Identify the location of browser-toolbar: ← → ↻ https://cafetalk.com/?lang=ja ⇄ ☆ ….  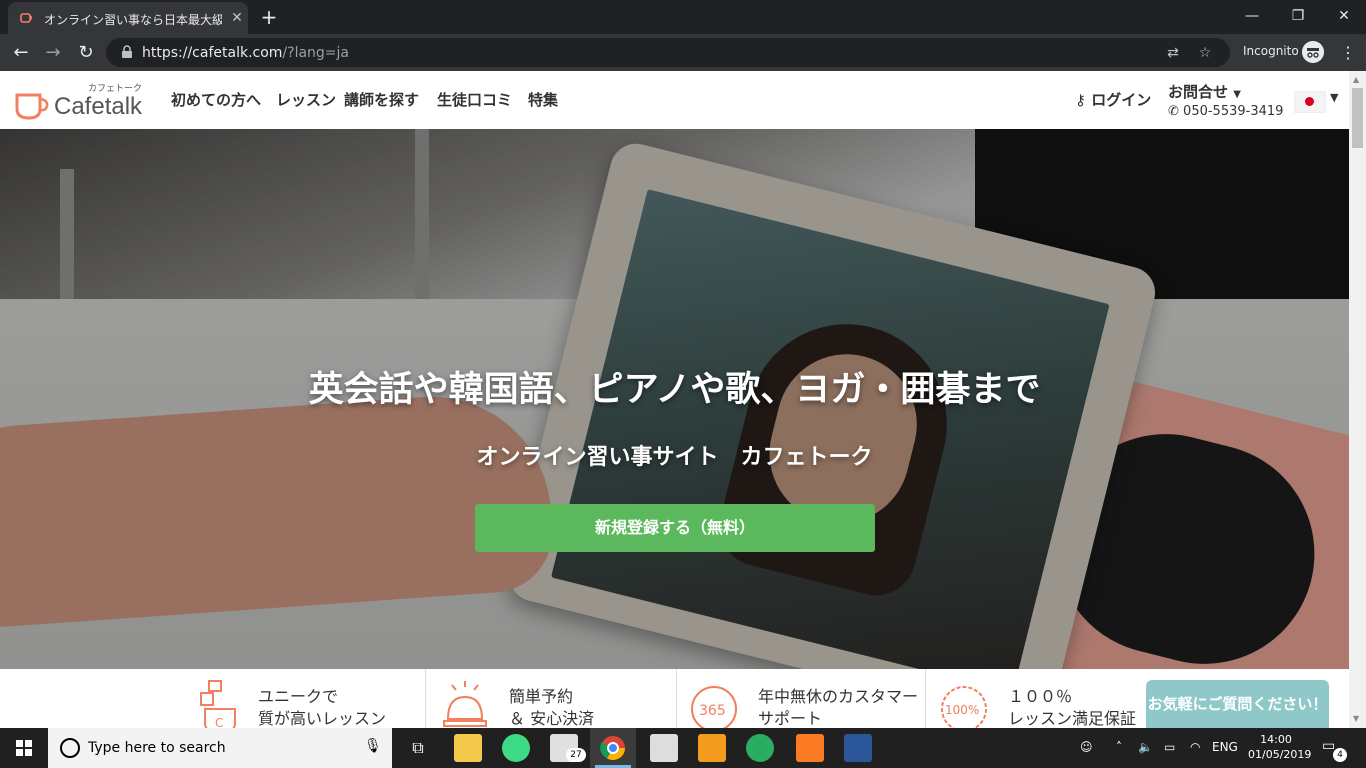
(683, 52).